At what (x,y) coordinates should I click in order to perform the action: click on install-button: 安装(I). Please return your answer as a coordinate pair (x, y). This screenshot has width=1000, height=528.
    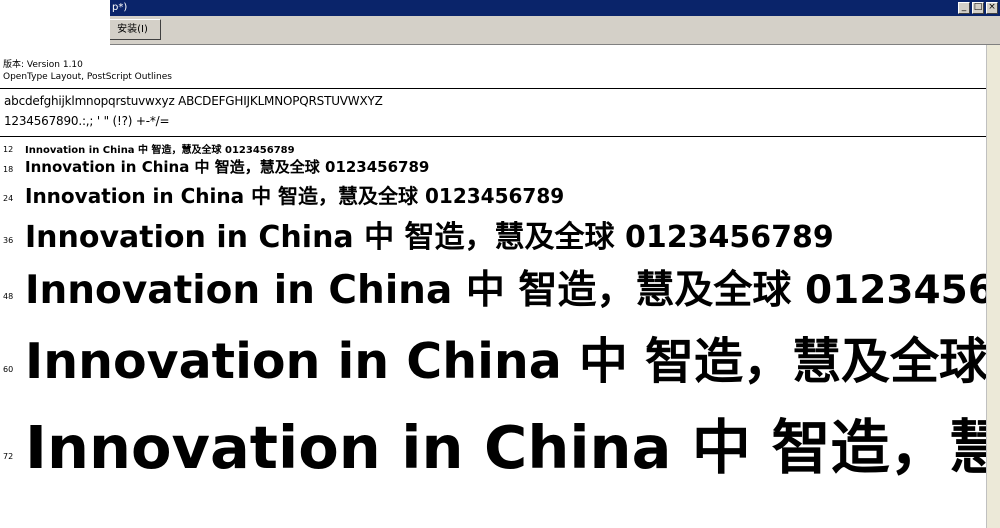
    Looking at the image, I should click on (132, 29).